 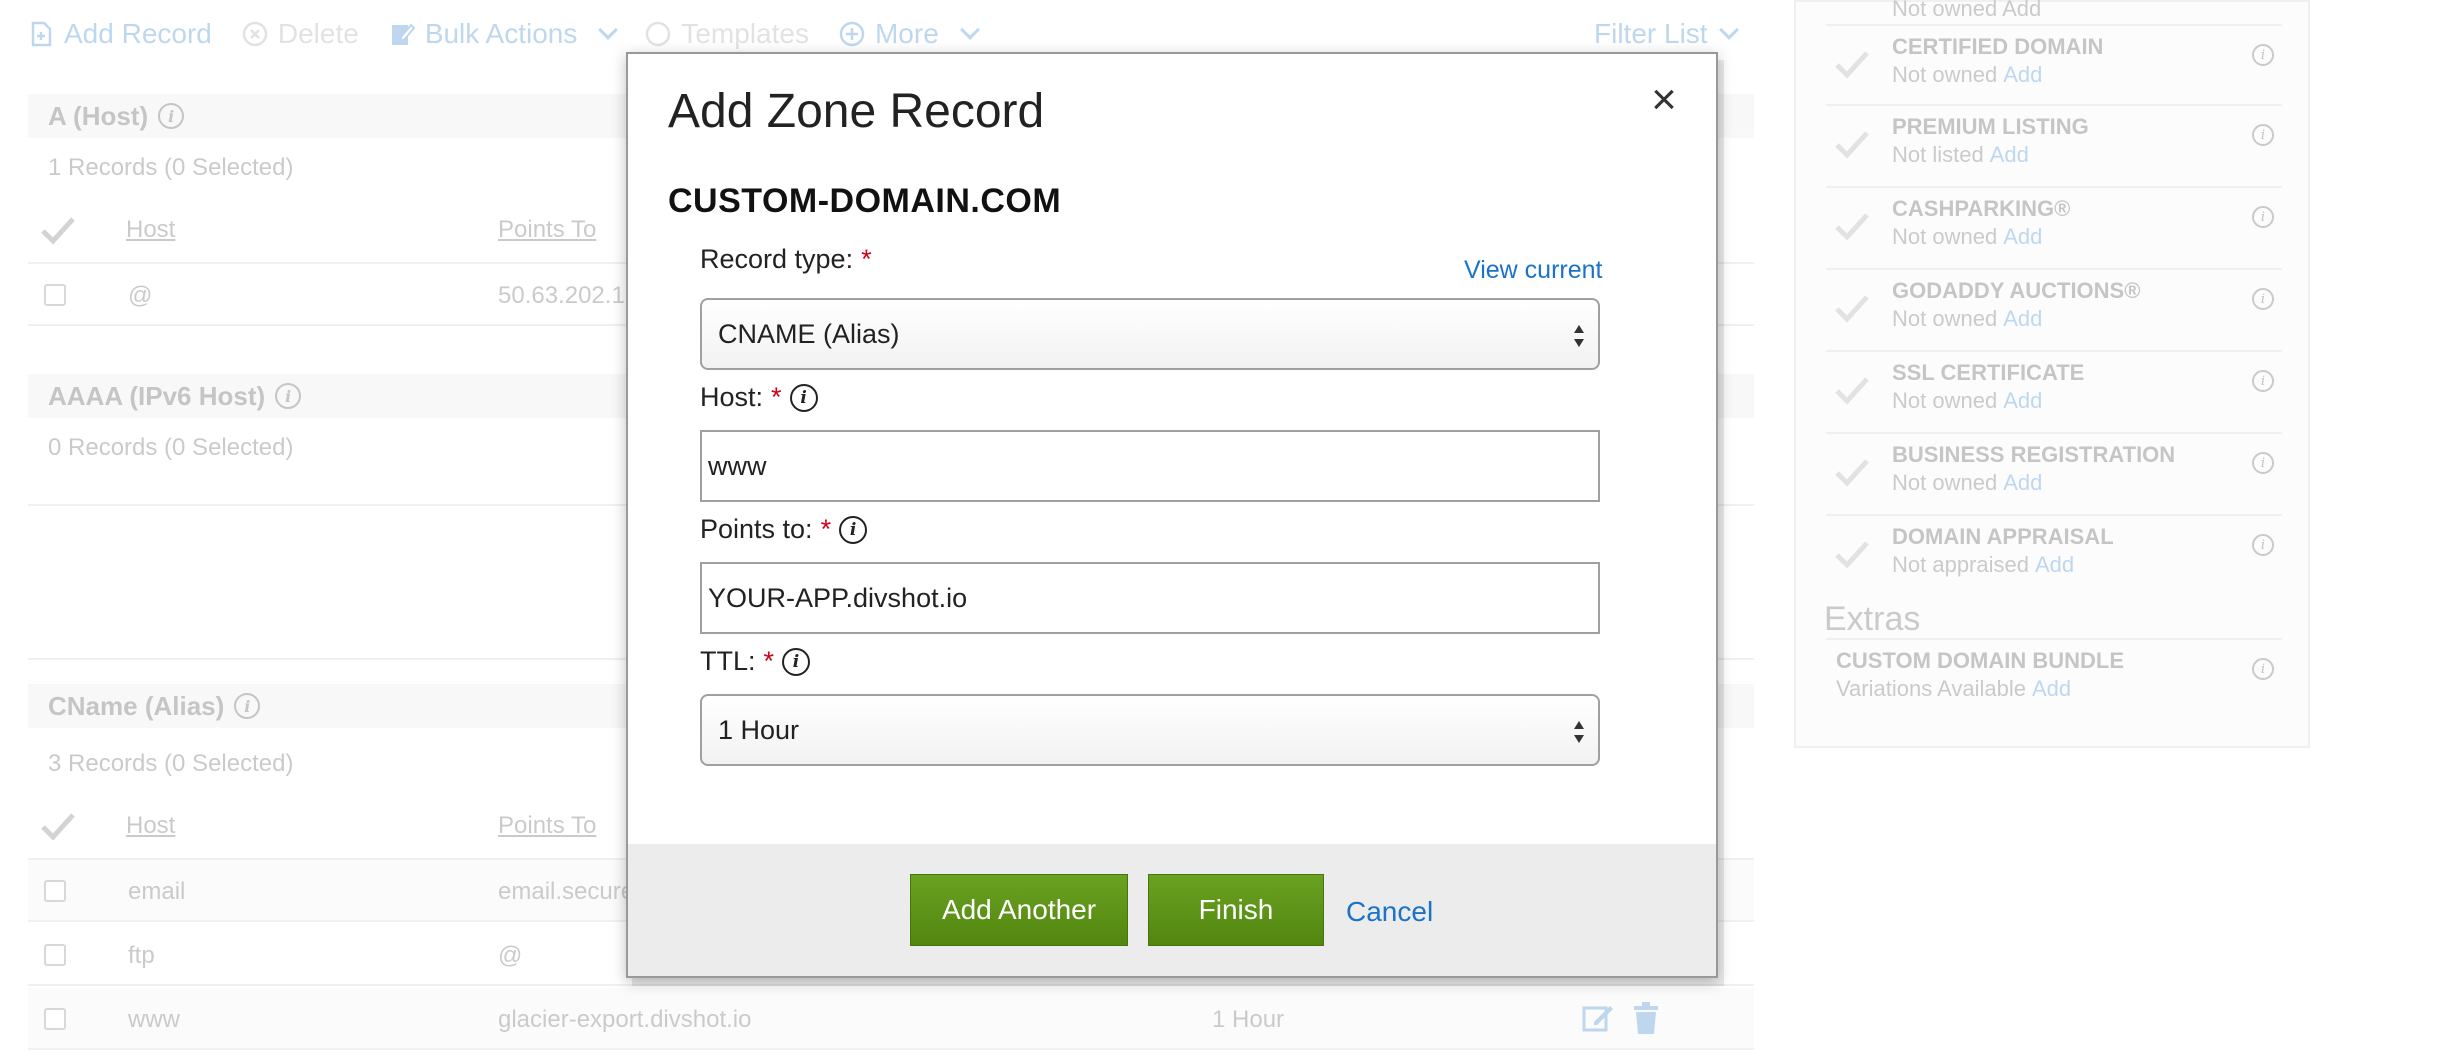 I want to click on panel-item-status: Not appraised Add, so click(x=1983, y=565).